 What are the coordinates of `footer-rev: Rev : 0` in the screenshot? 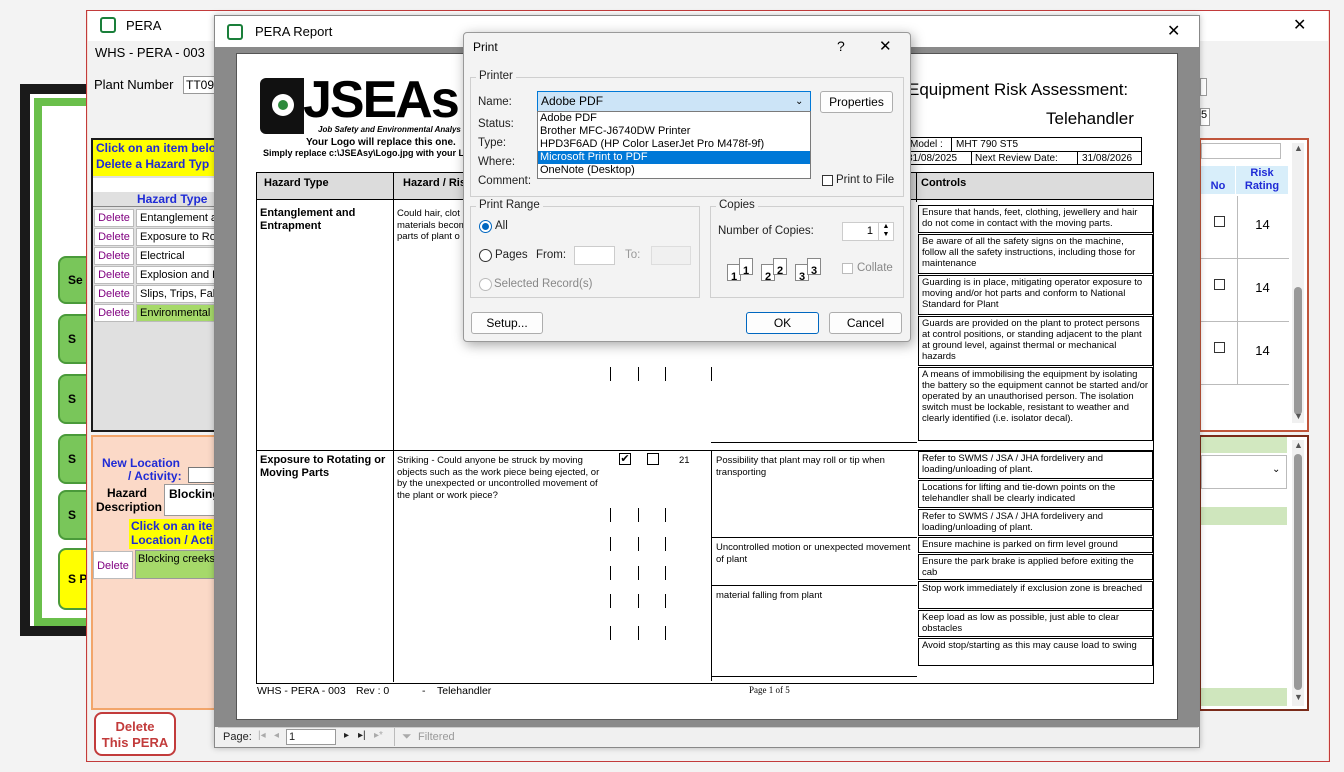 It's located at (373, 691).